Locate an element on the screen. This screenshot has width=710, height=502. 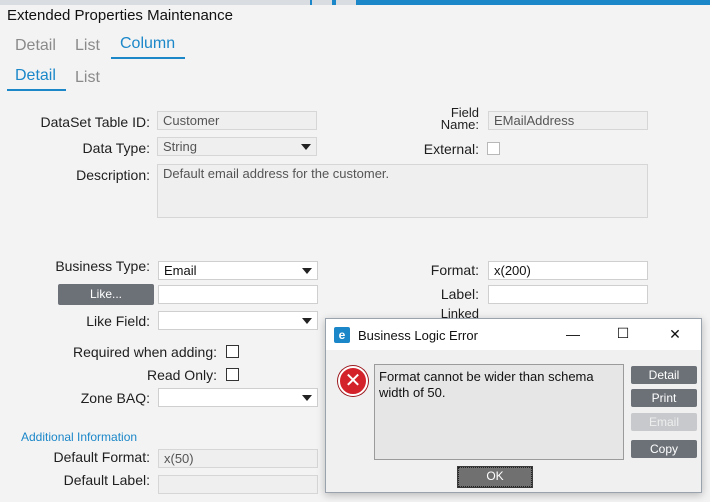
tab-list: List is located at coordinates (87, 46).